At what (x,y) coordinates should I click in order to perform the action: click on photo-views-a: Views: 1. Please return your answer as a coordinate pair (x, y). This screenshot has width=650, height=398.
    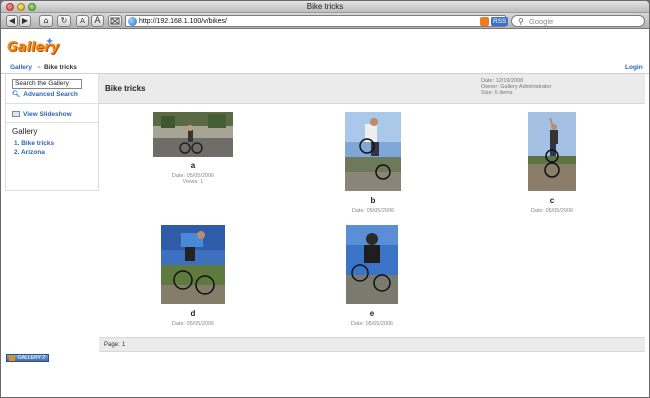
    Looking at the image, I should click on (193, 182).